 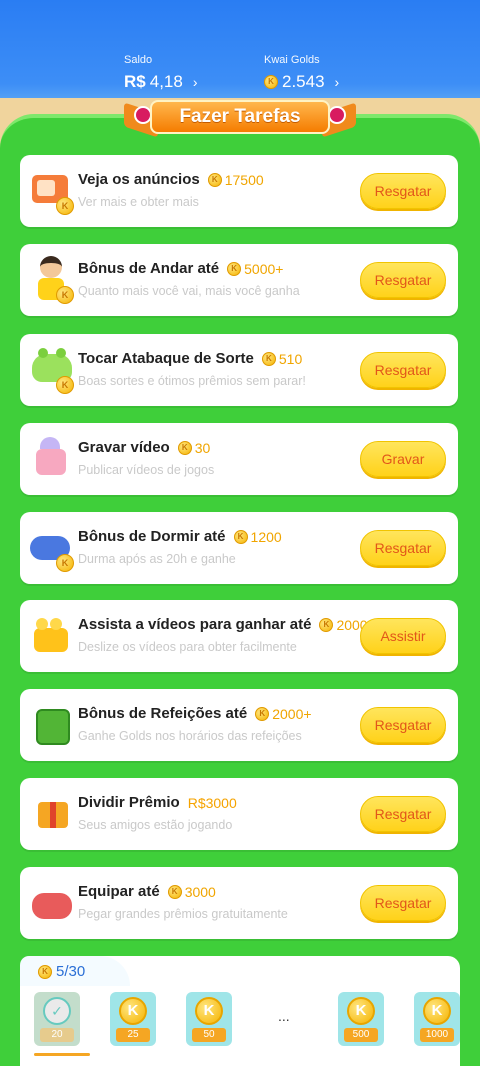 I want to click on task-subtitle: Ganhe Golds nos horários das refeições, so click(x=190, y=736).